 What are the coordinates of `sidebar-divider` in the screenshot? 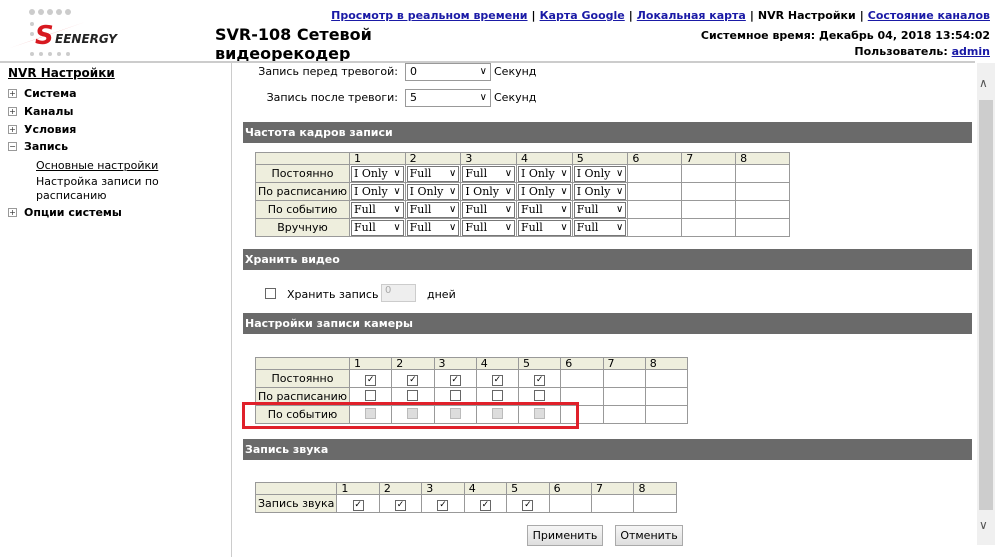 It's located at (231, 310).